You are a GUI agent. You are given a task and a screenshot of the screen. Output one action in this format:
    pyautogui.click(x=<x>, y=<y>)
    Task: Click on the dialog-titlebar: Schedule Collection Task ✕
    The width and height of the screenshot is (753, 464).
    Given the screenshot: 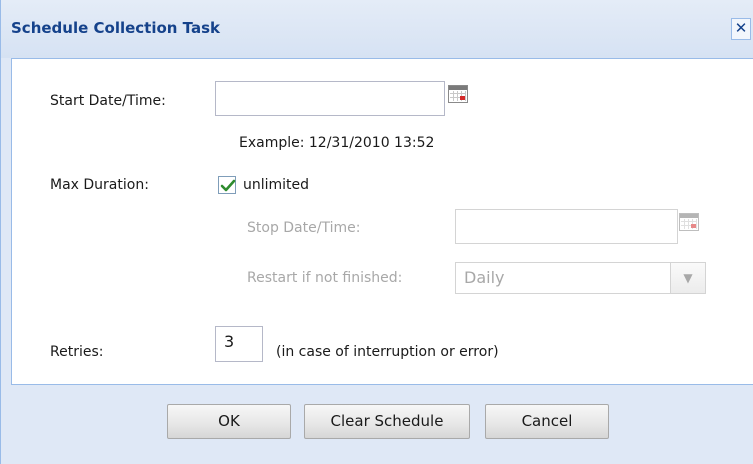 What is the action you would take?
    pyautogui.click(x=377, y=29)
    